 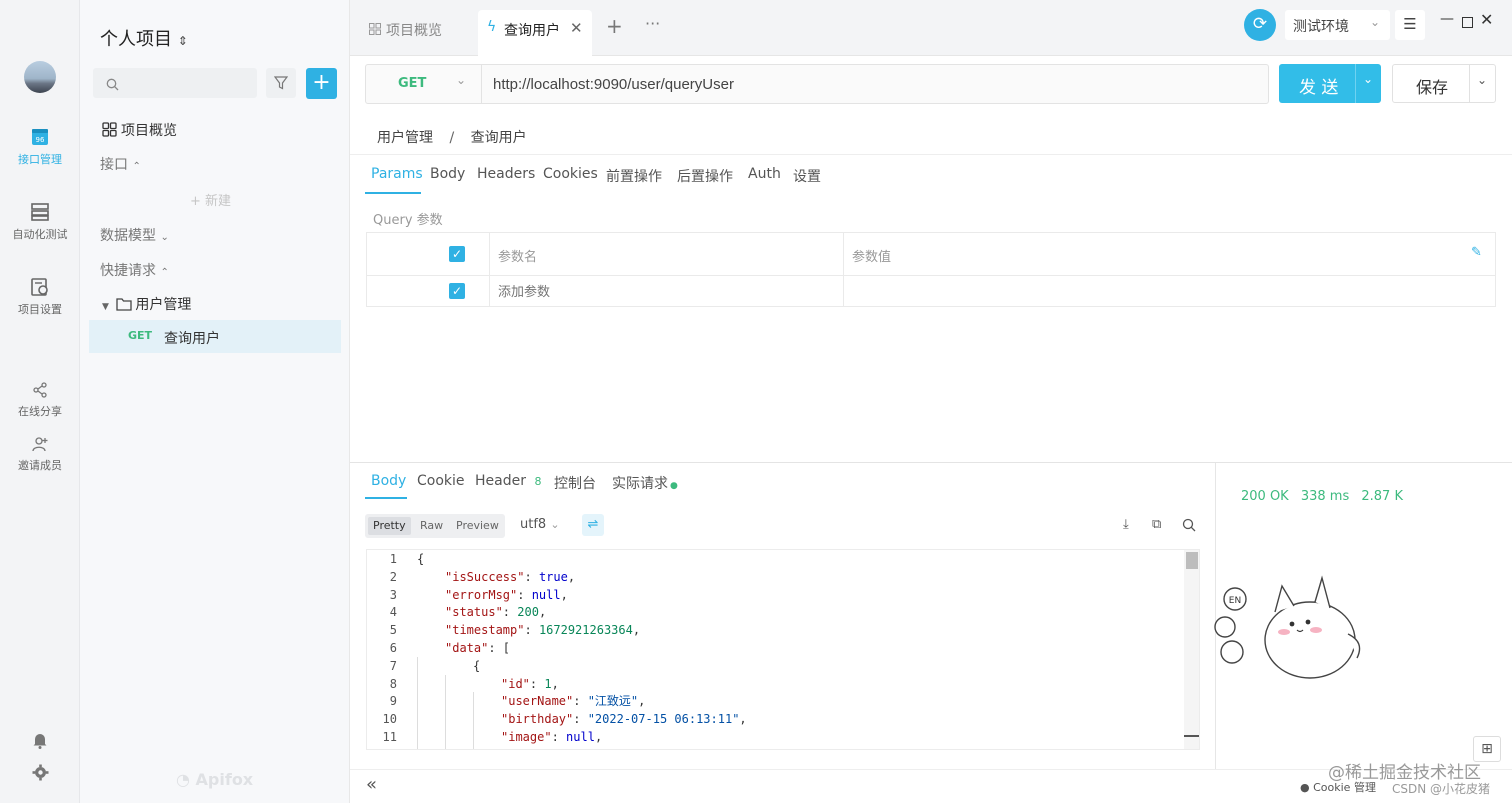 What do you see at coordinates (40, 772) in the screenshot?
I see `gear-icon` at bounding box center [40, 772].